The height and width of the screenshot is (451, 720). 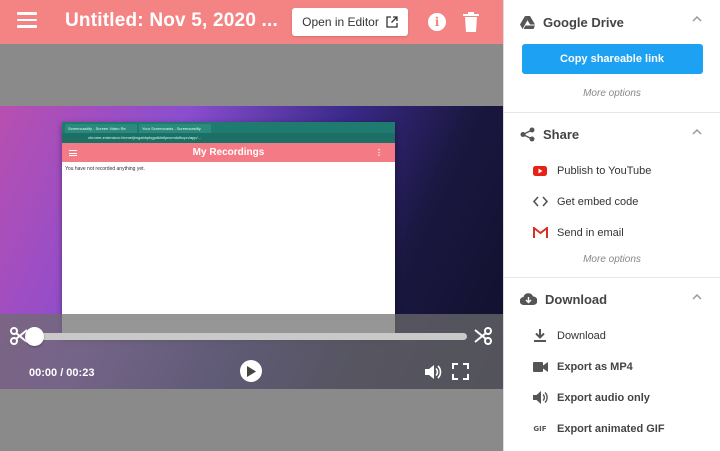 What do you see at coordinates (598, 201) in the screenshot?
I see `get-embed-code-label: Get embed code` at bounding box center [598, 201].